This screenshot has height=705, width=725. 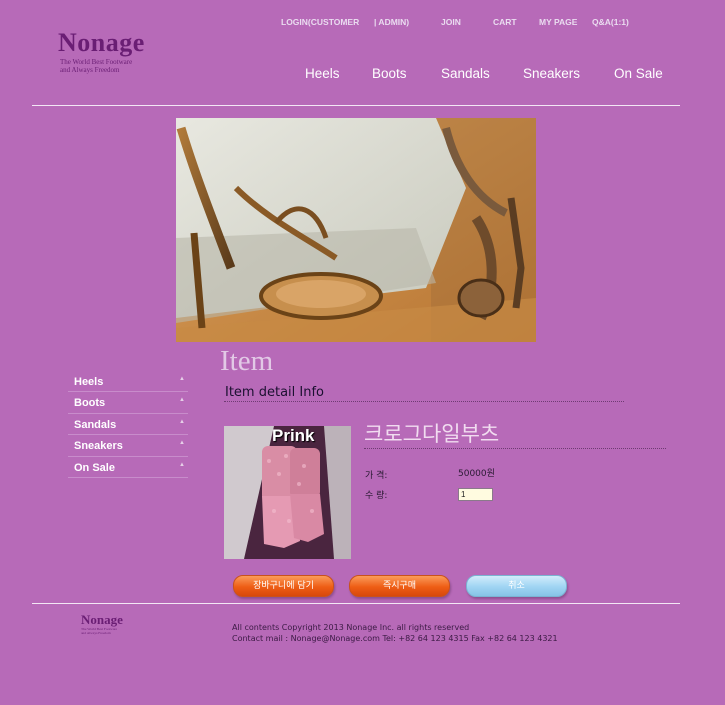 What do you see at coordinates (128, 403) in the screenshot?
I see `sidebar-item-boots: Boots ▲` at bounding box center [128, 403].